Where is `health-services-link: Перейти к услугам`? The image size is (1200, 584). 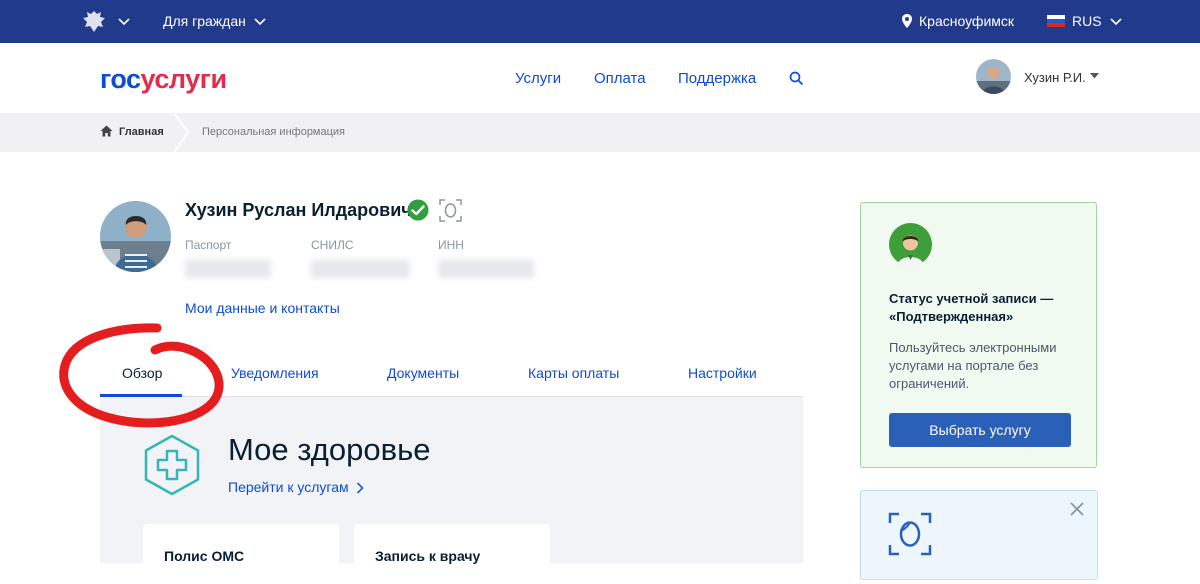 health-services-link: Перейти к услугам is located at coordinates (288, 487).